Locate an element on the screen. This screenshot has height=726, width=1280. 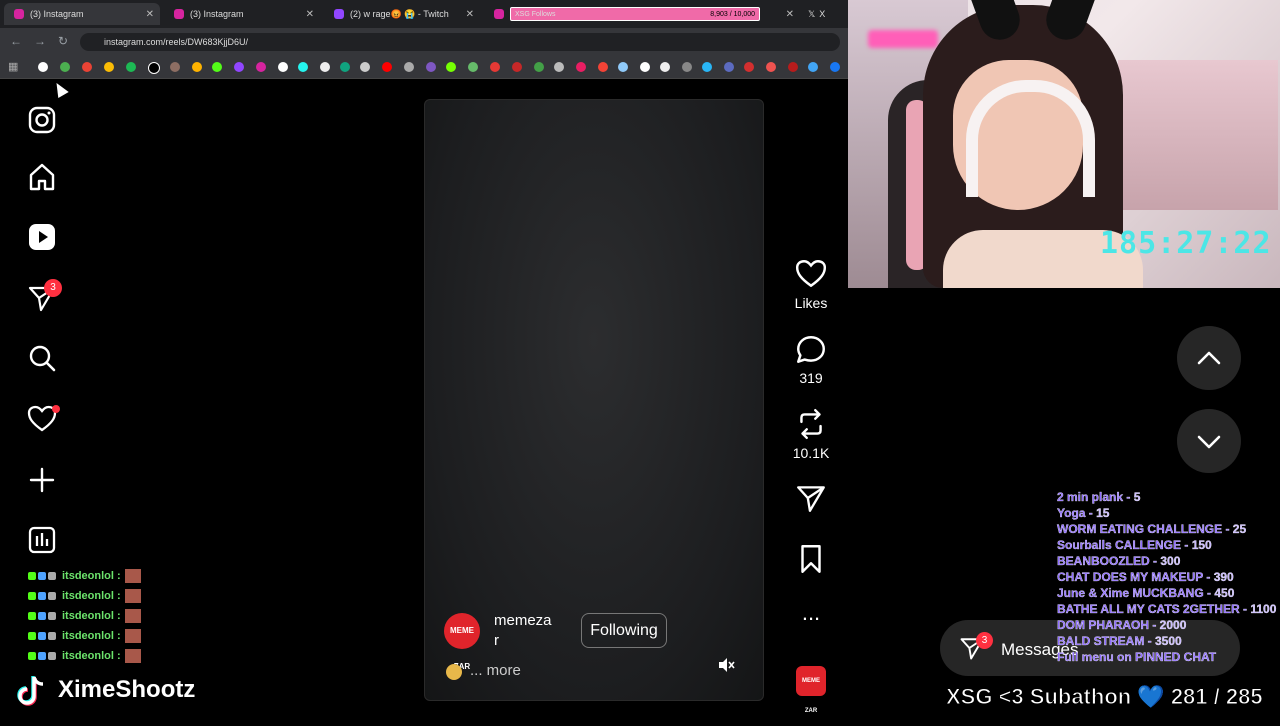
menu-item: BEANBOOZLED - 300 is located at coordinates (1119, 561).